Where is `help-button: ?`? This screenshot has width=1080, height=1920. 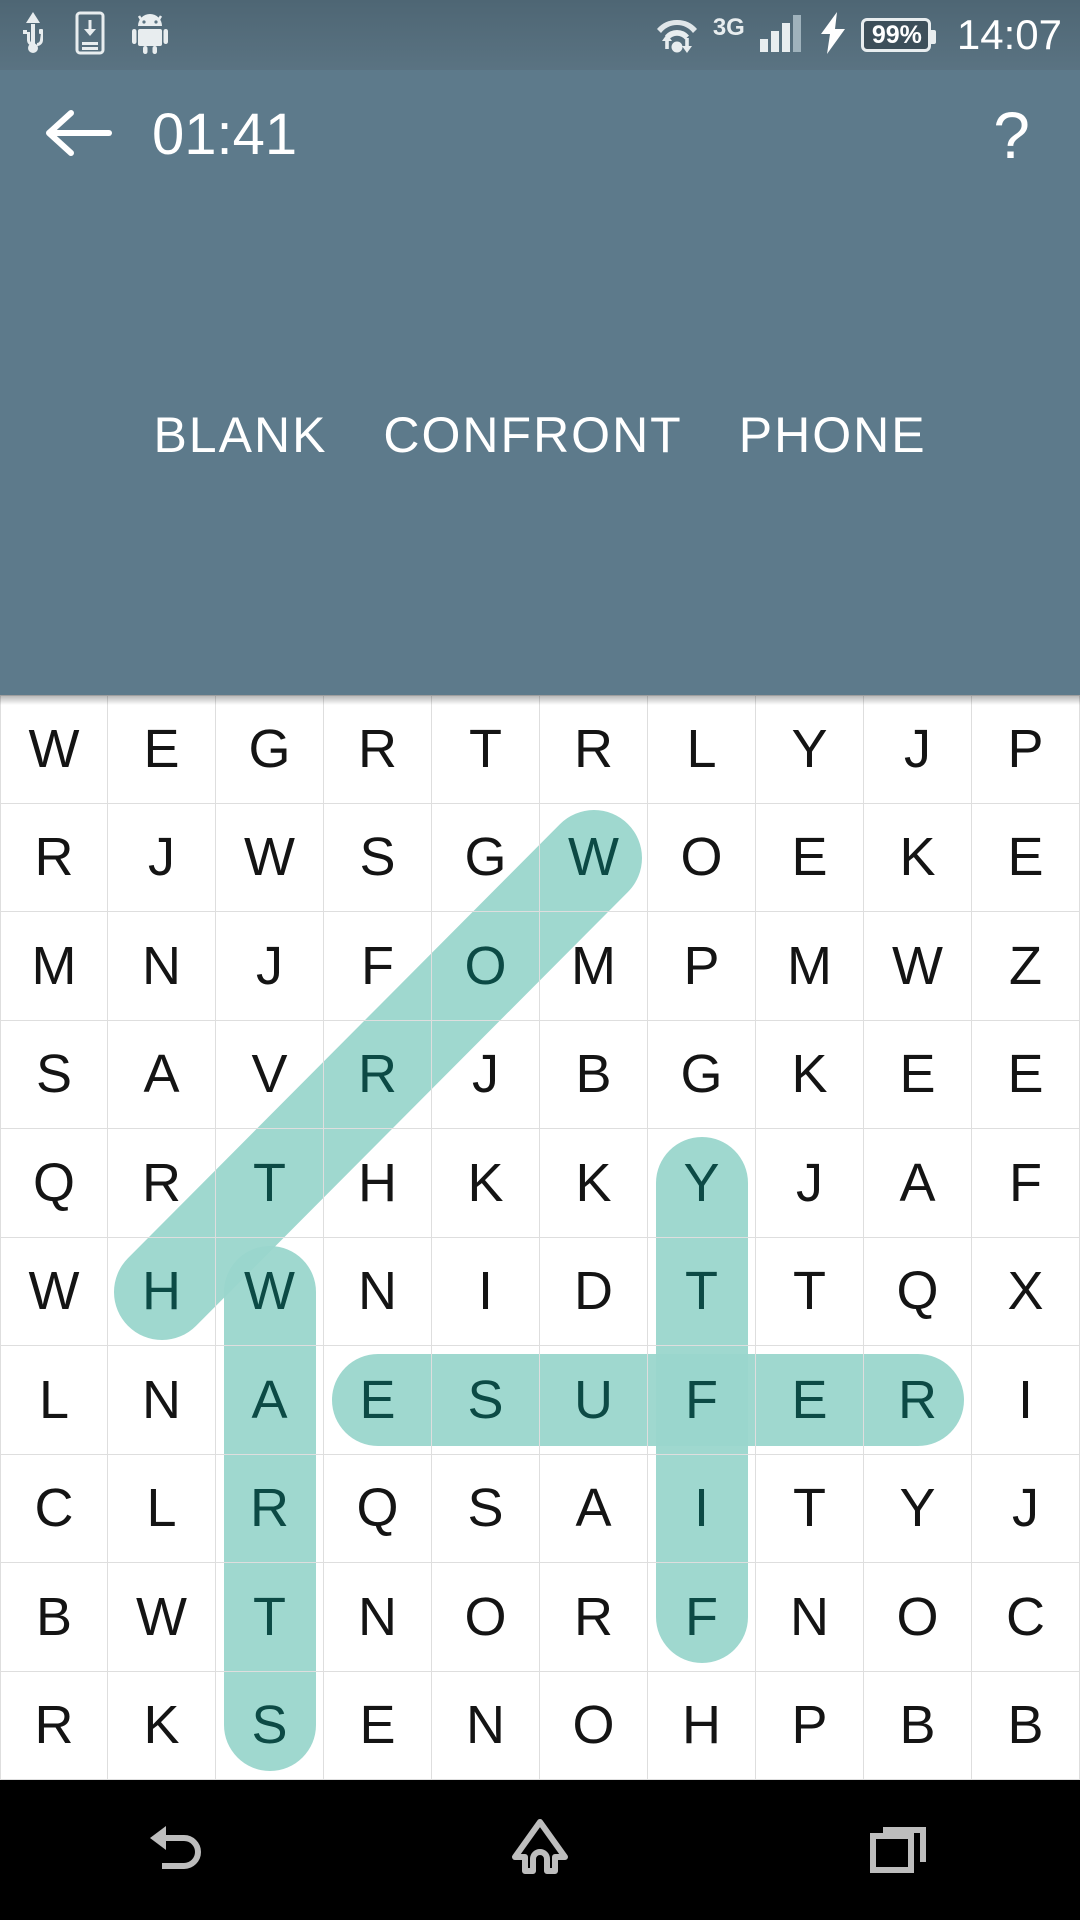
help-button: ? is located at coordinates (1016, 135).